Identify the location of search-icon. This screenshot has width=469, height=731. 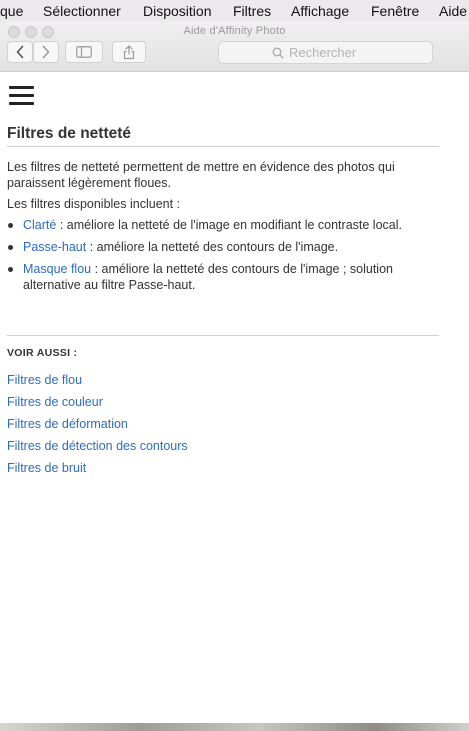
(278, 53).